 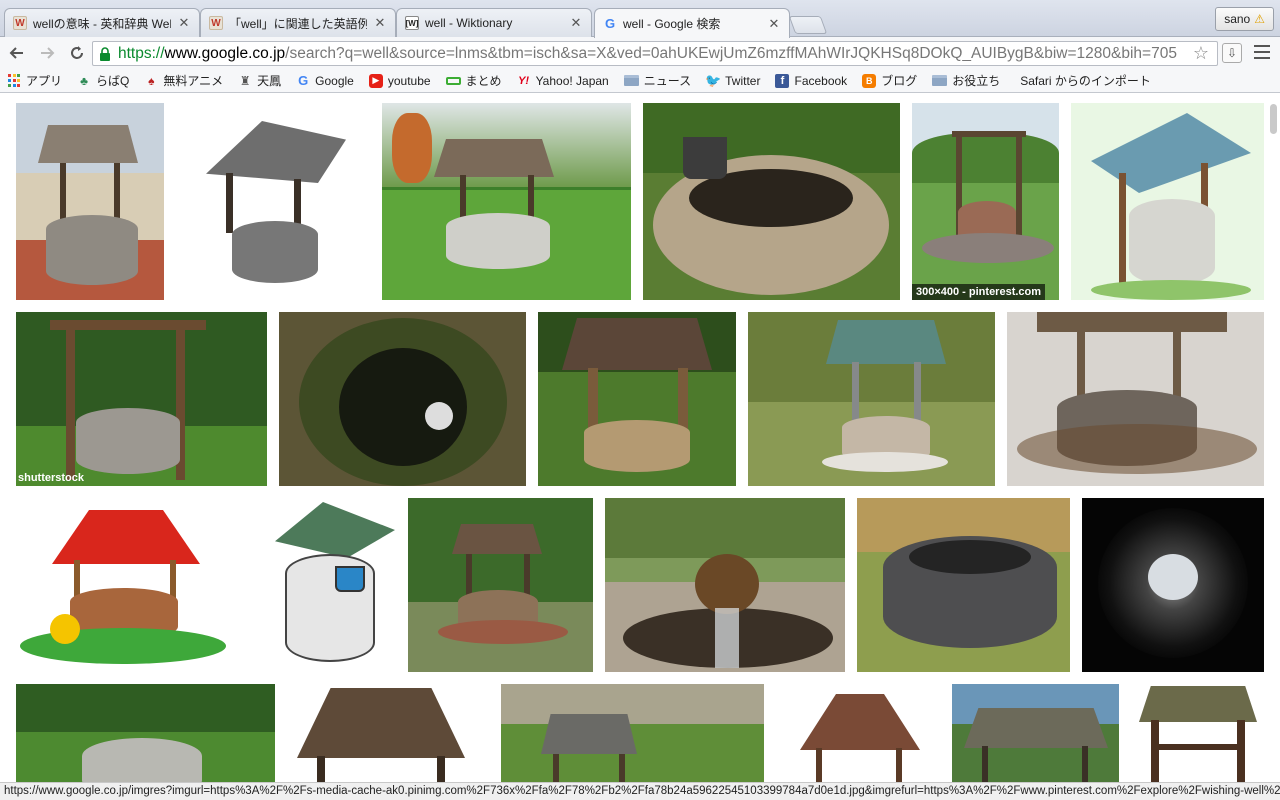 I want to click on google-icon: G, so click(x=610, y=23).